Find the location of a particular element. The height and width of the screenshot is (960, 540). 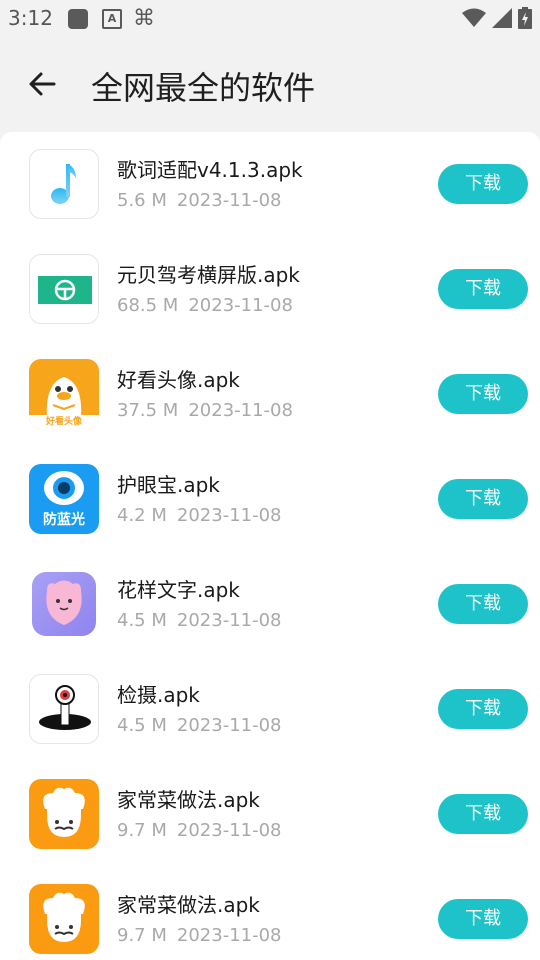

app-name: 花样文字.apk is located at coordinates (178, 590).